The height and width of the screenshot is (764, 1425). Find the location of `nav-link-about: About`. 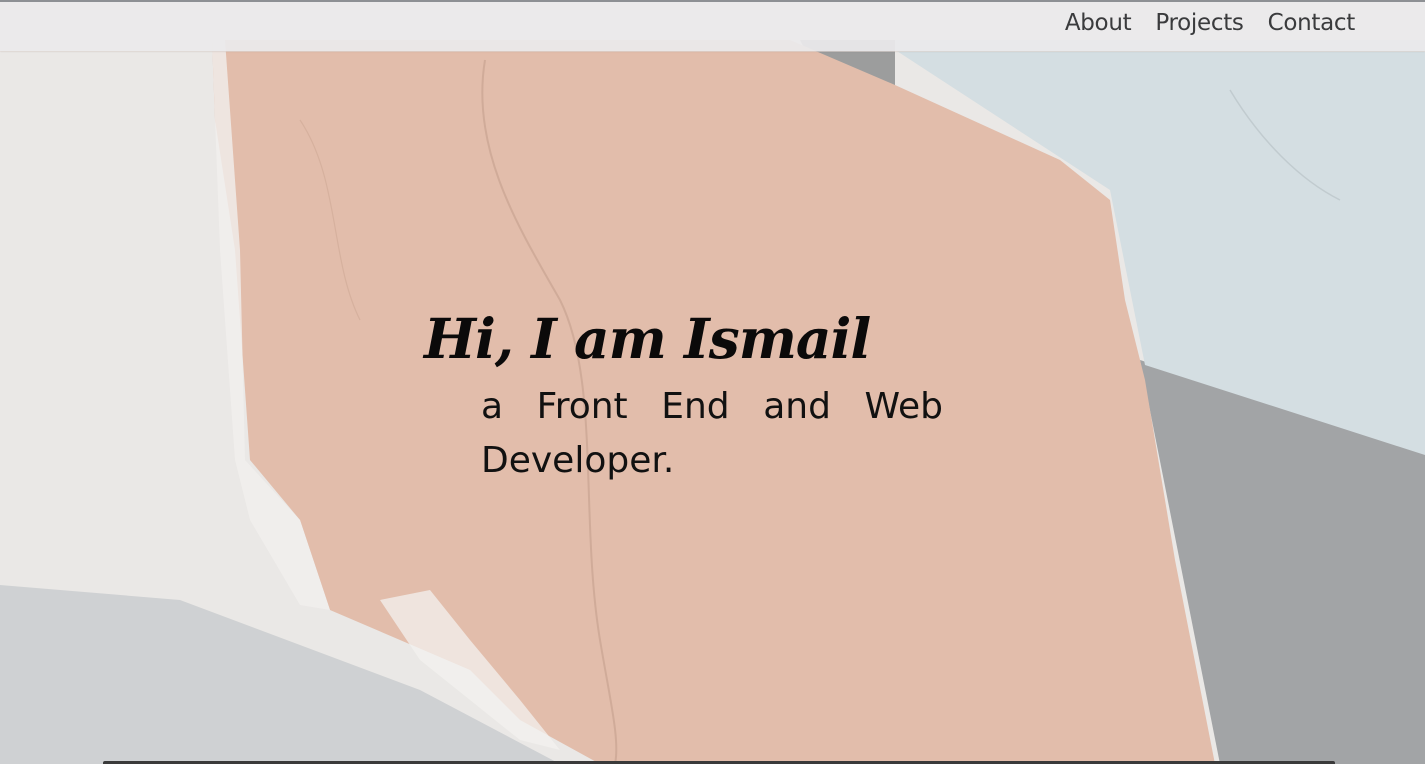

nav-link-about: About is located at coordinates (1098, 23).